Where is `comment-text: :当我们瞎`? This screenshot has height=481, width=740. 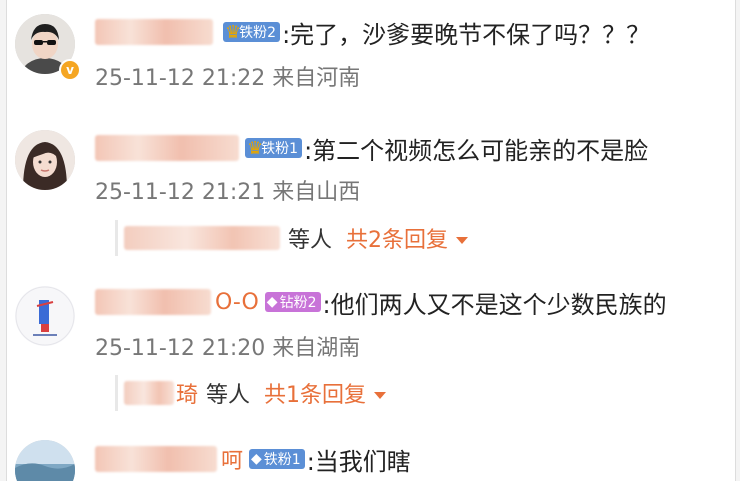
comment-text: :当我们瞎 is located at coordinates (358, 461).